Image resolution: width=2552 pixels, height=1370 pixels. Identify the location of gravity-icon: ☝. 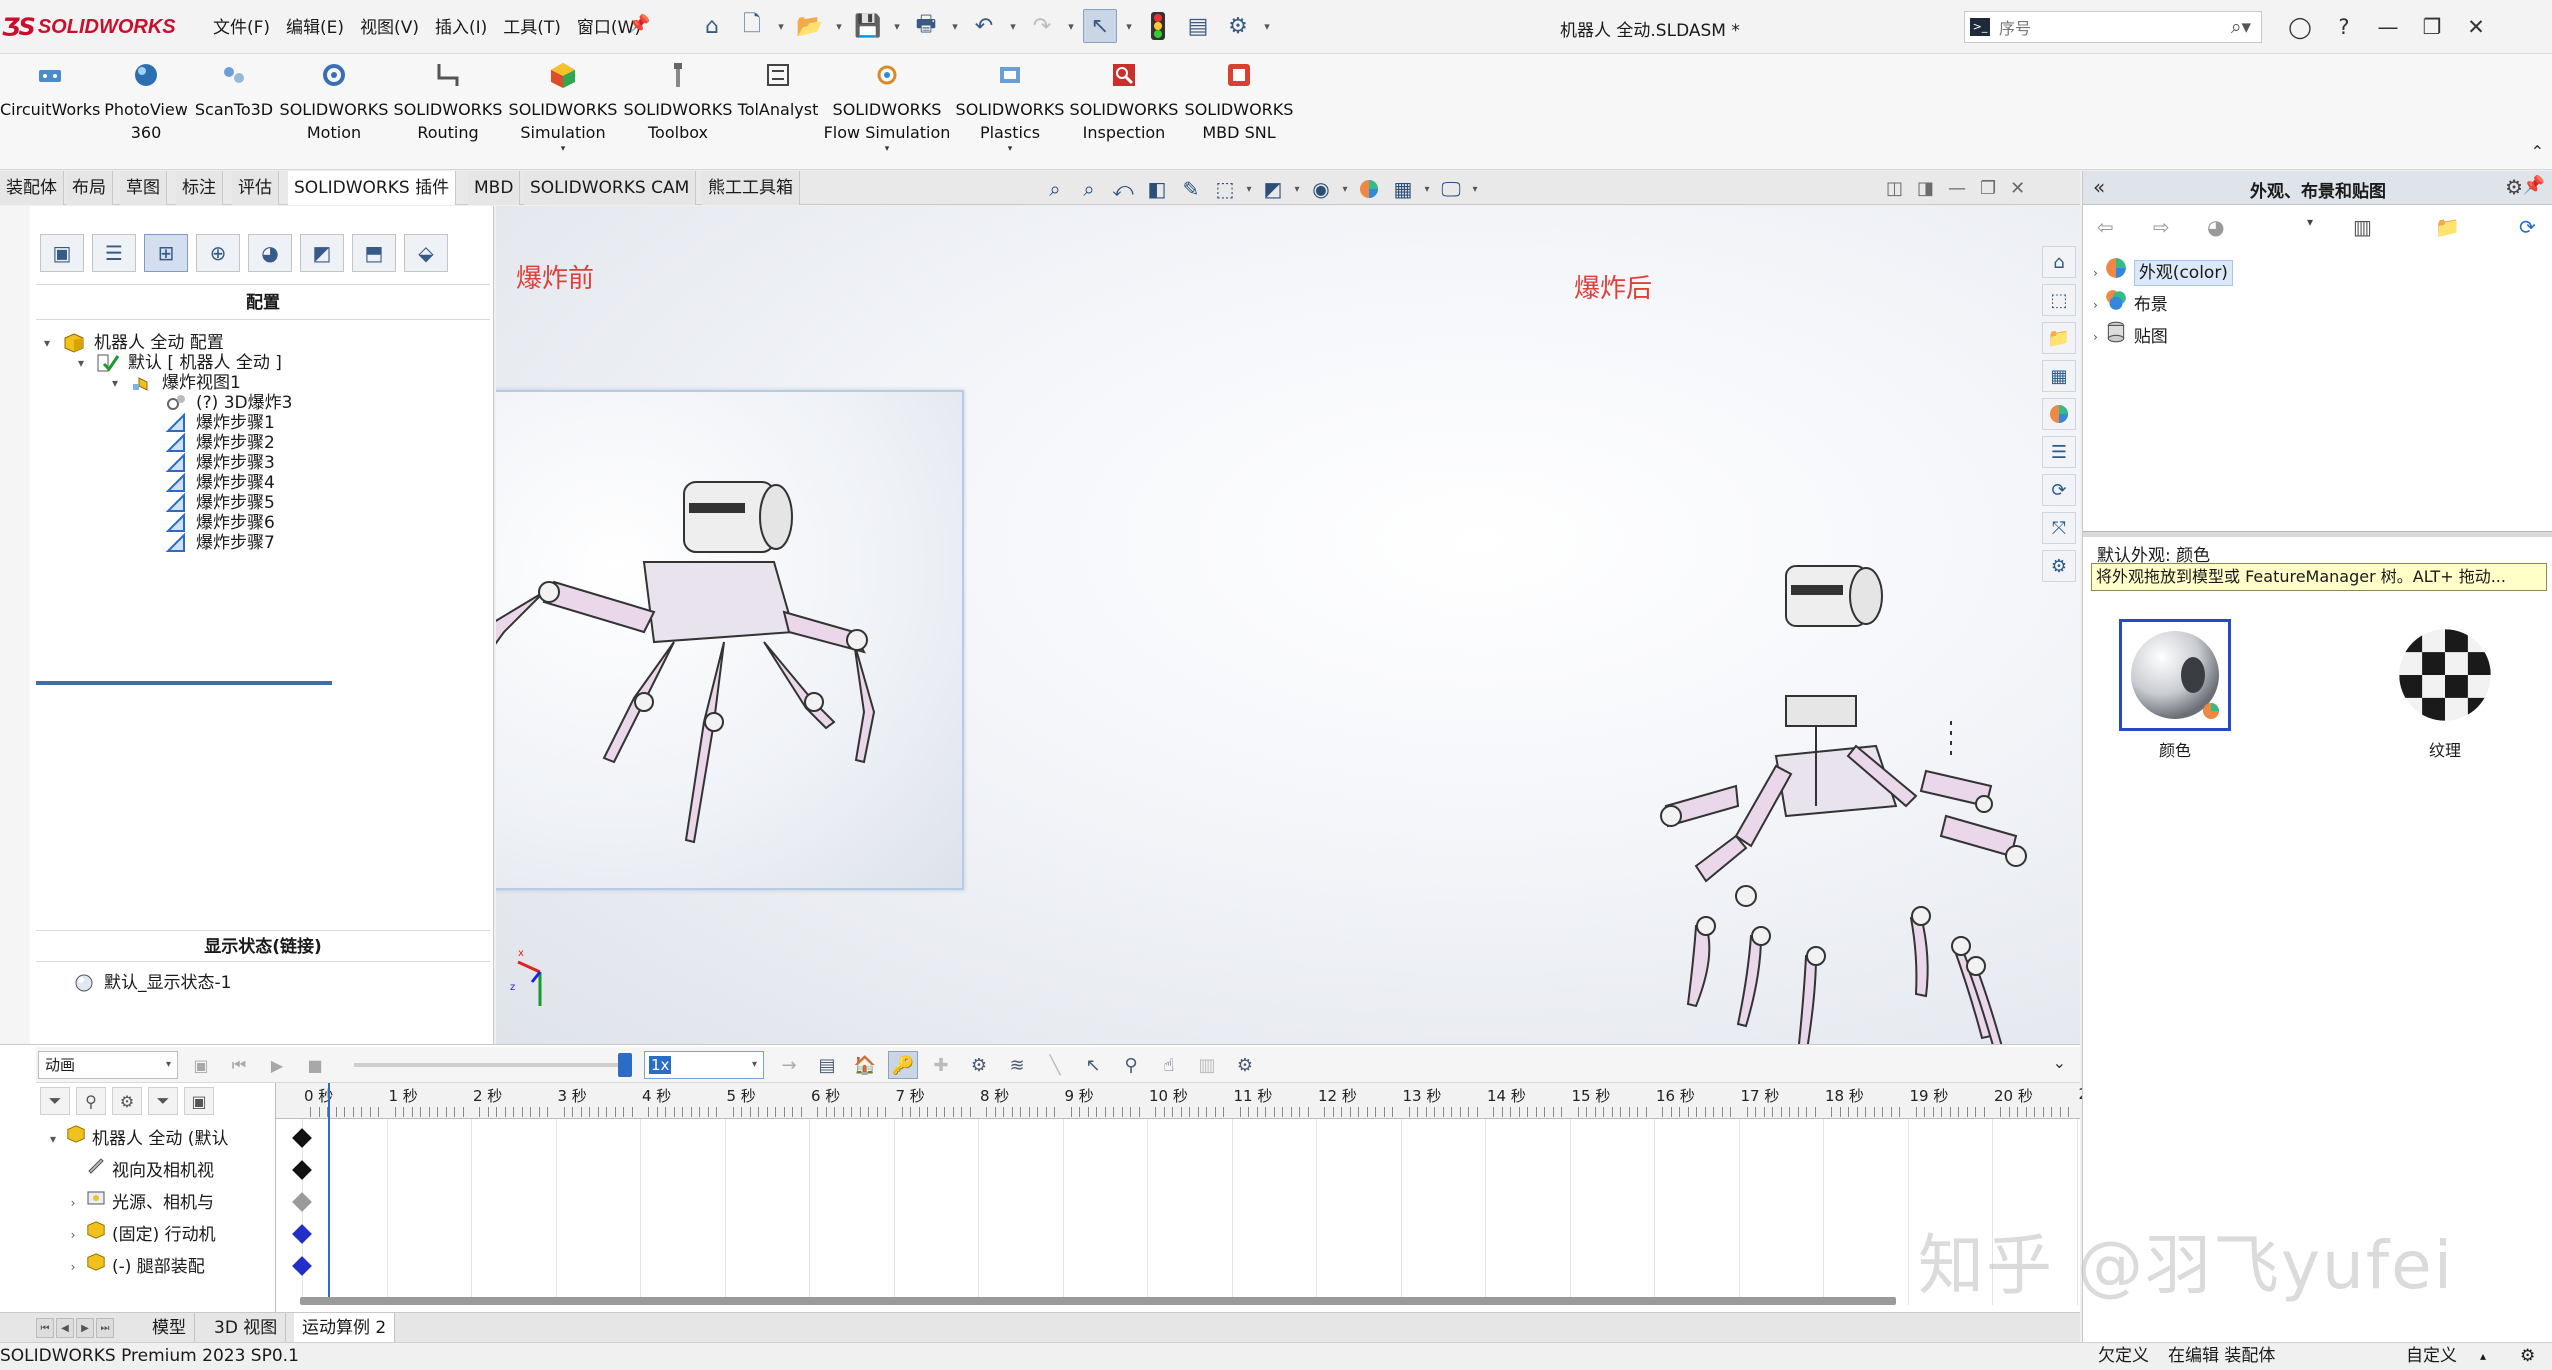
(1169, 1065).